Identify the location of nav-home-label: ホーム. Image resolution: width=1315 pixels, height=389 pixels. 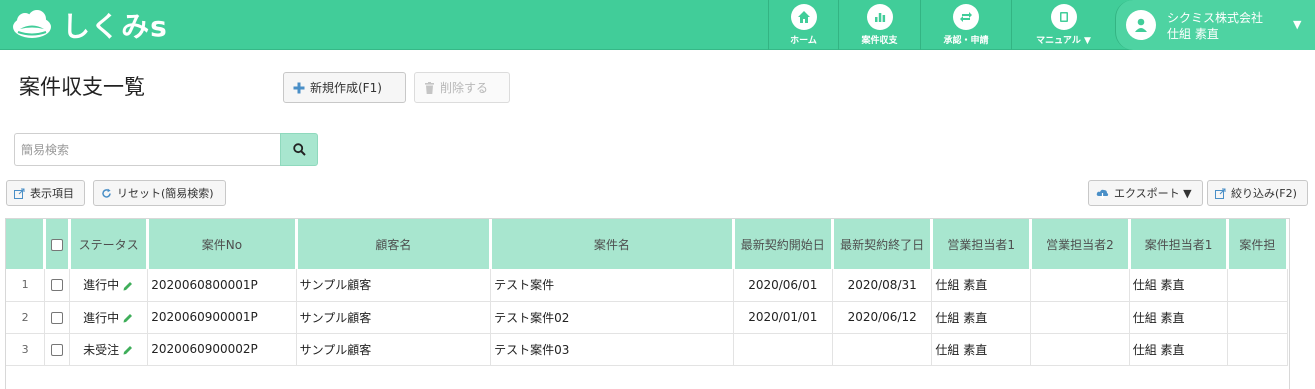
(803, 41).